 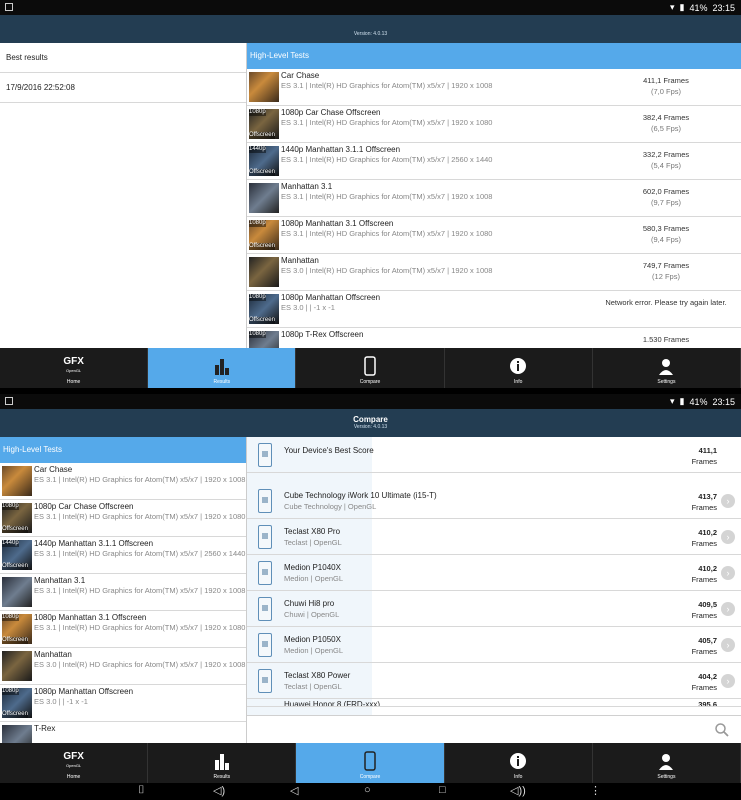 What do you see at coordinates (60, 580) in the screenshot?
I see `test-name: Manhattan 3.1` at bounding box center [60, 580].